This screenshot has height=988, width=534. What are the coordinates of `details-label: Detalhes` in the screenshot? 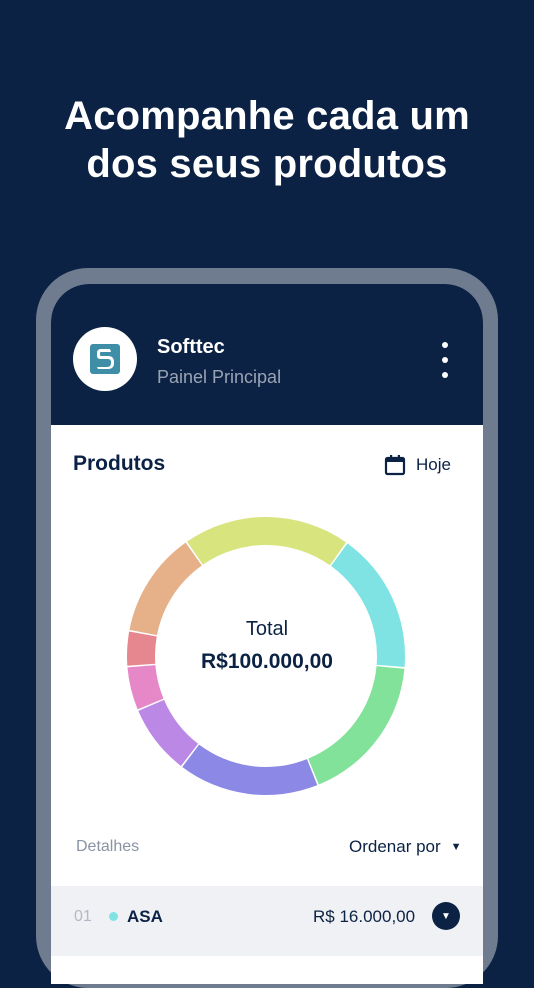 It's located at (108, 846).